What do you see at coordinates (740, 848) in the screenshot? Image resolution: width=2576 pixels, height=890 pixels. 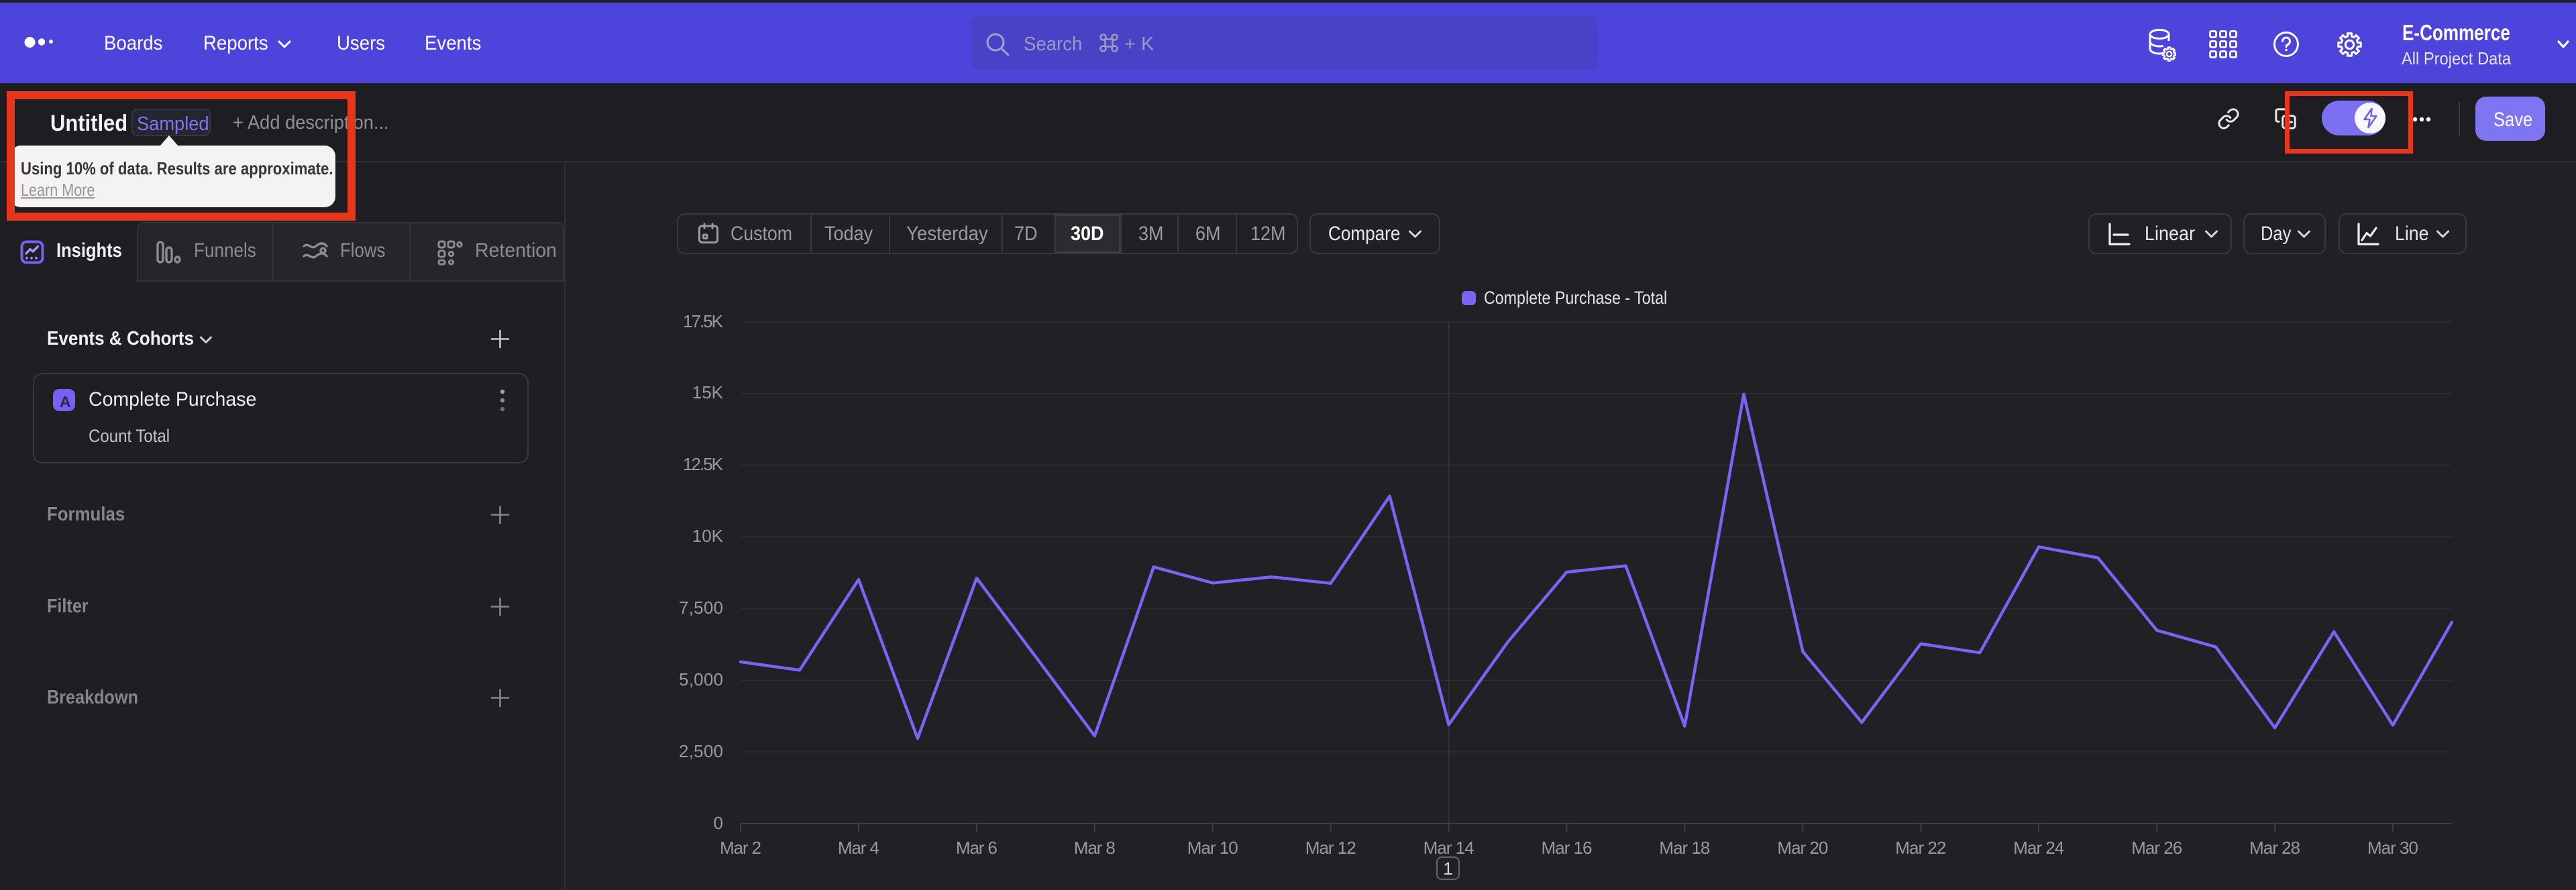 I see `svg-text: Mar 2` at bounding box center [740, 848].